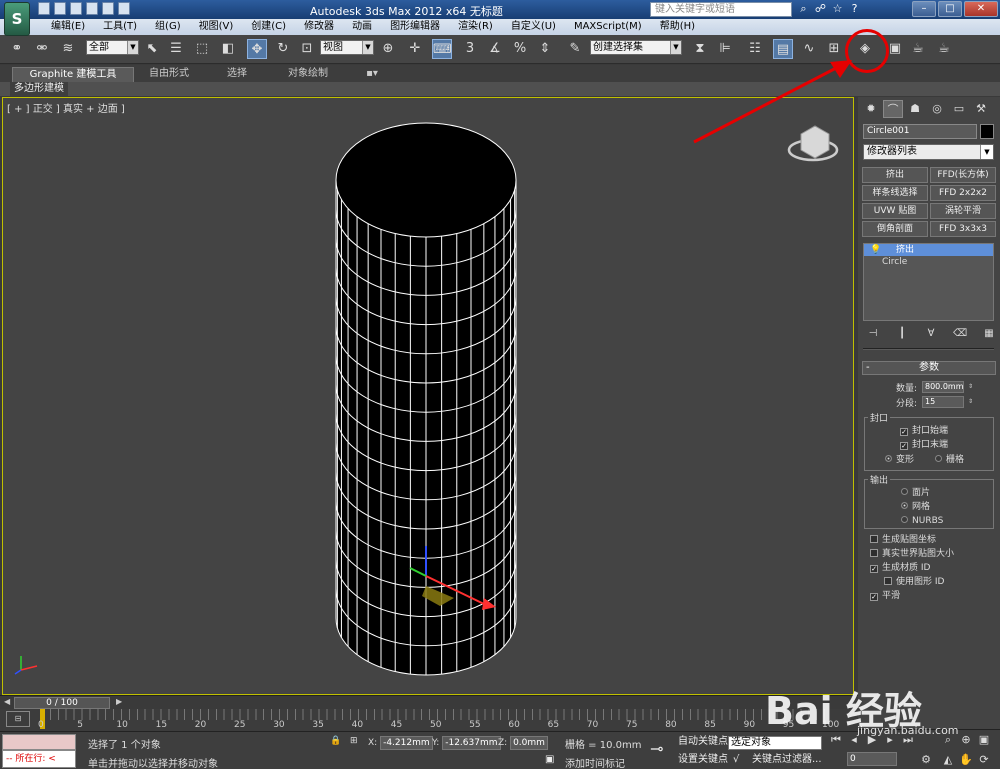 This screenshot has height=769, width=1000. I want to click on time-tag-icon: ▣, so click(549, 760).